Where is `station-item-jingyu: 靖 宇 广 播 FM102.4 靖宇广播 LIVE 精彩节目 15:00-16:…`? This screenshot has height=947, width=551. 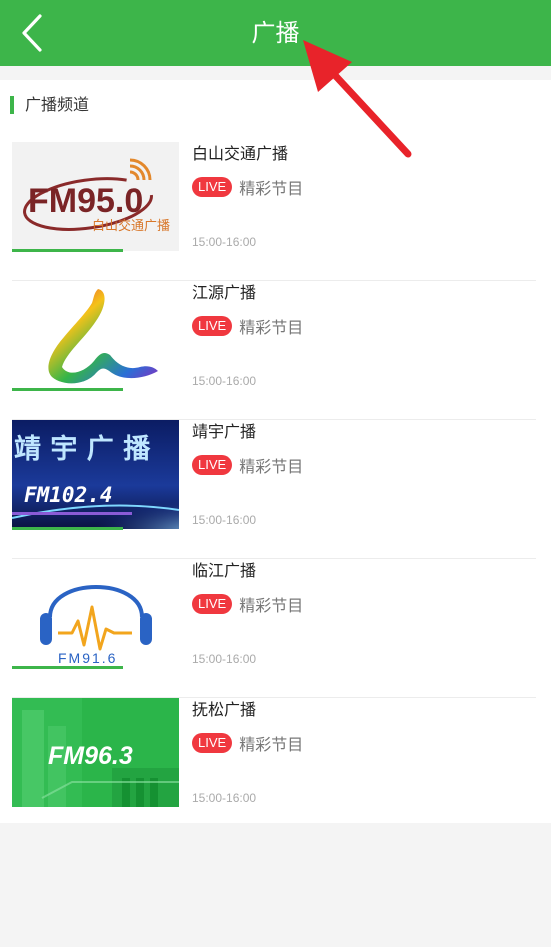
station-item-jingyu: 靖 宇 广 播 FM102.4 靖宇广播 LIVE 精彩节目 15:00-16:… is located at coordinates (275, 489).